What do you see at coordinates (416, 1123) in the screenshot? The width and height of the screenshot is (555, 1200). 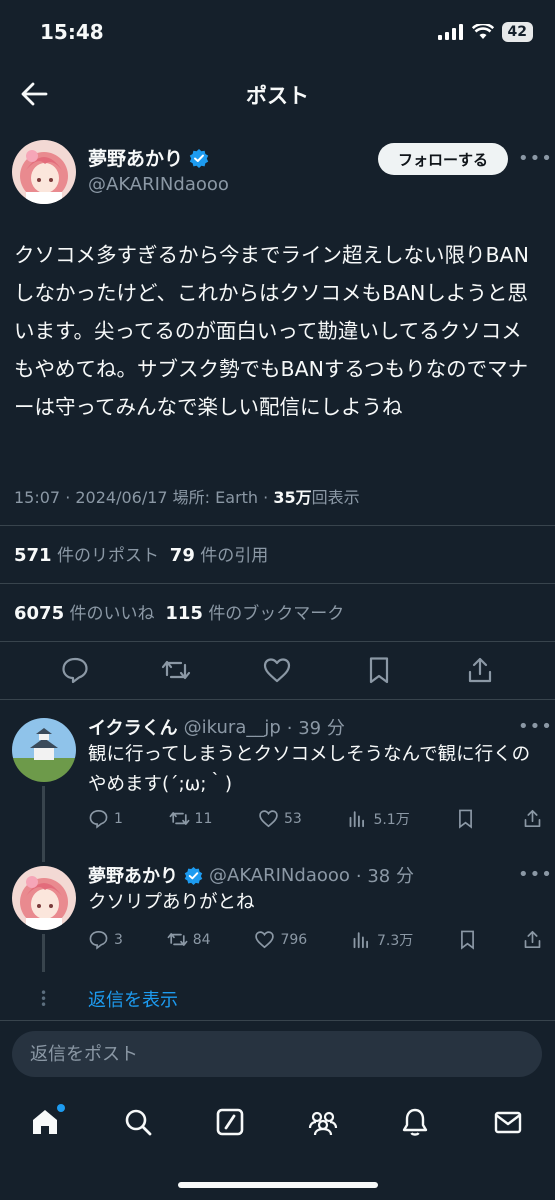 I see `tab-notifications` at bounding box center [416, 1123].